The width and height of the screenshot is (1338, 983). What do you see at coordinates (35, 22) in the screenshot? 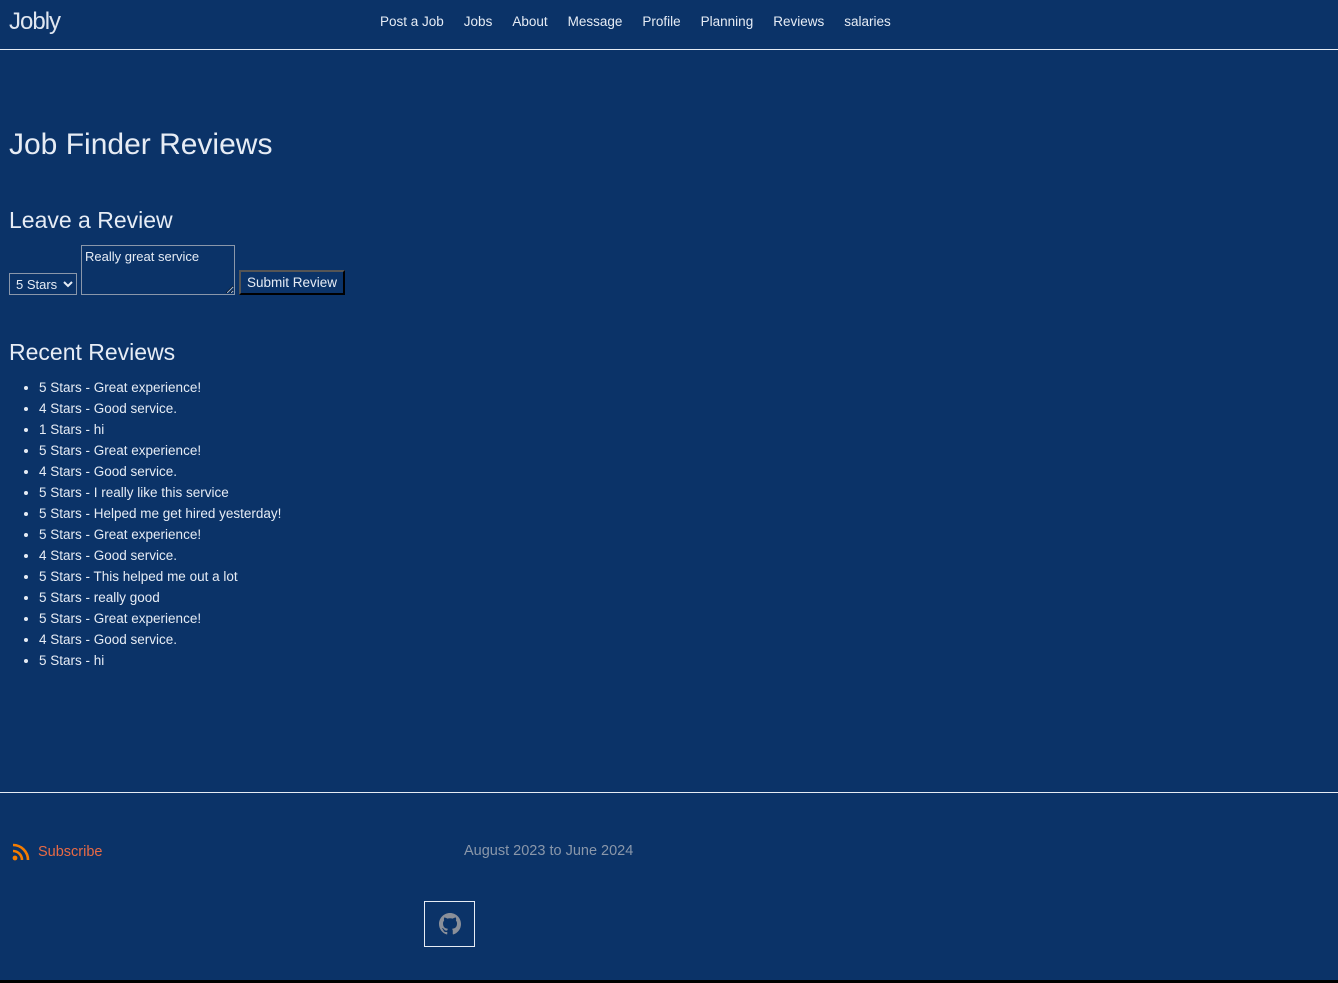
I see `logo: Jobly` at bounding box center [35, 22].